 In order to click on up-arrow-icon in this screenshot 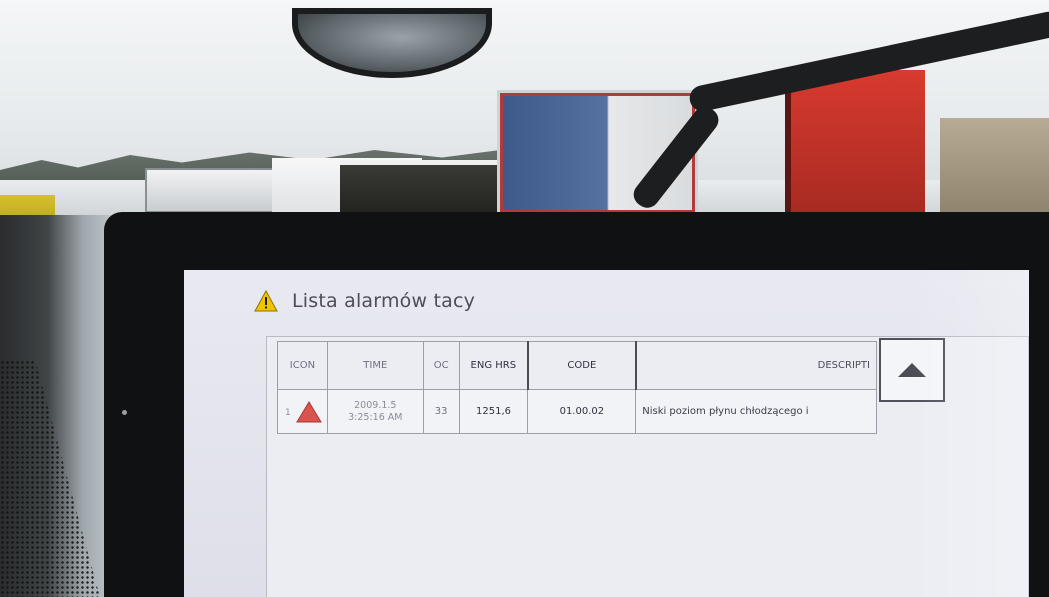, I will do `click(912, 370)`.